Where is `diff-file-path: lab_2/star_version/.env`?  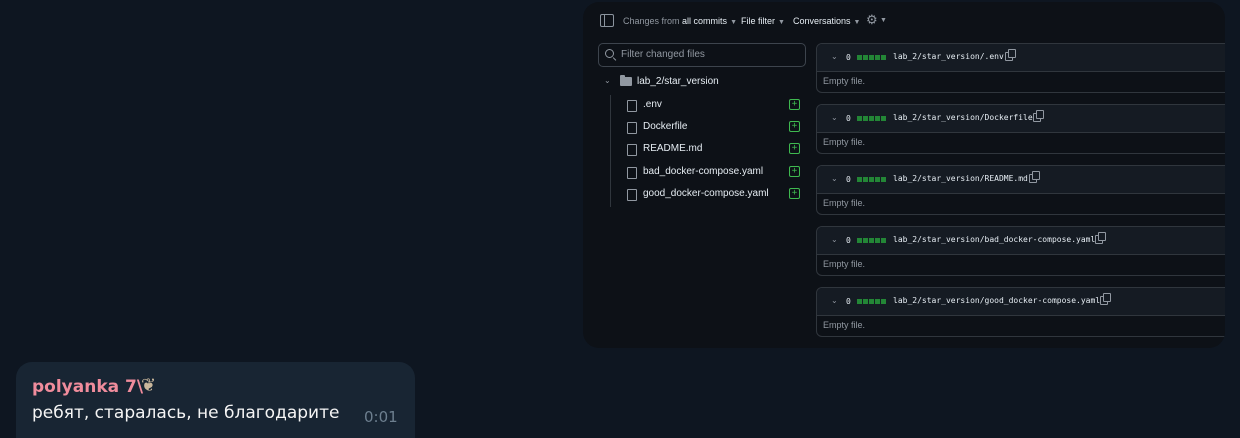
diff-file-path: lab_2/star_version/.env is located at coordinates (948, 56).